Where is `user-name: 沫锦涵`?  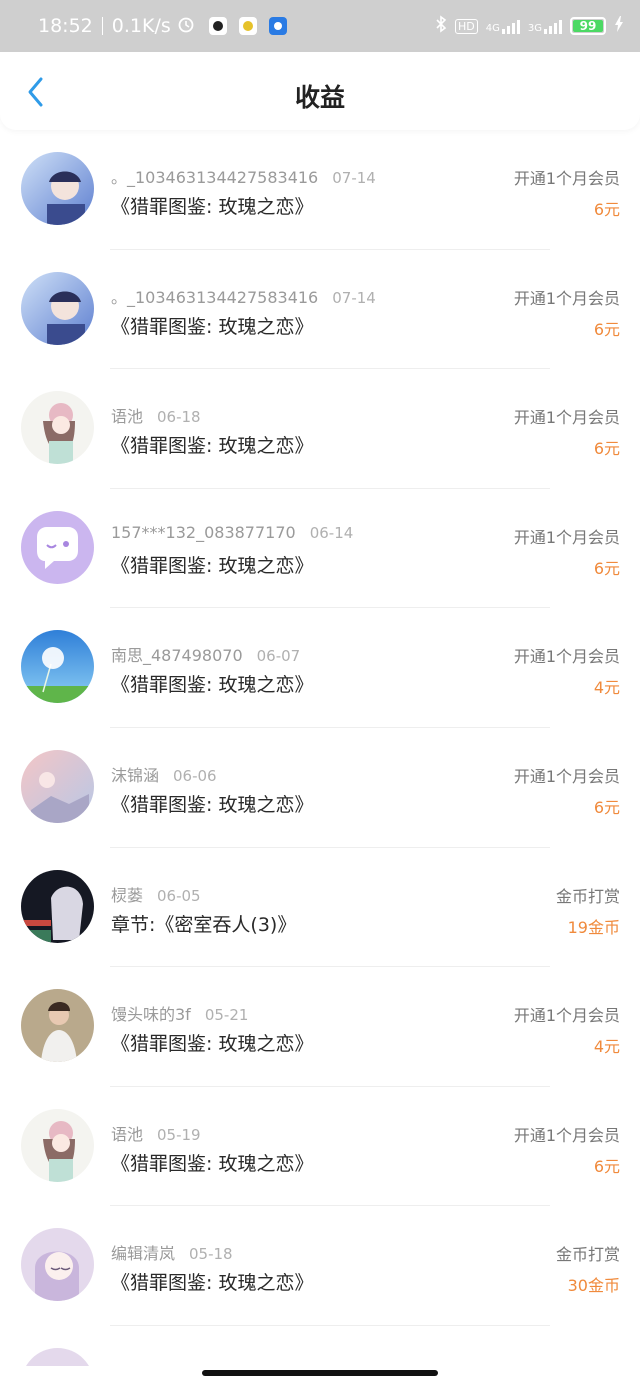 user-name: 沫锦涵 is located at coordinates (135, 775).